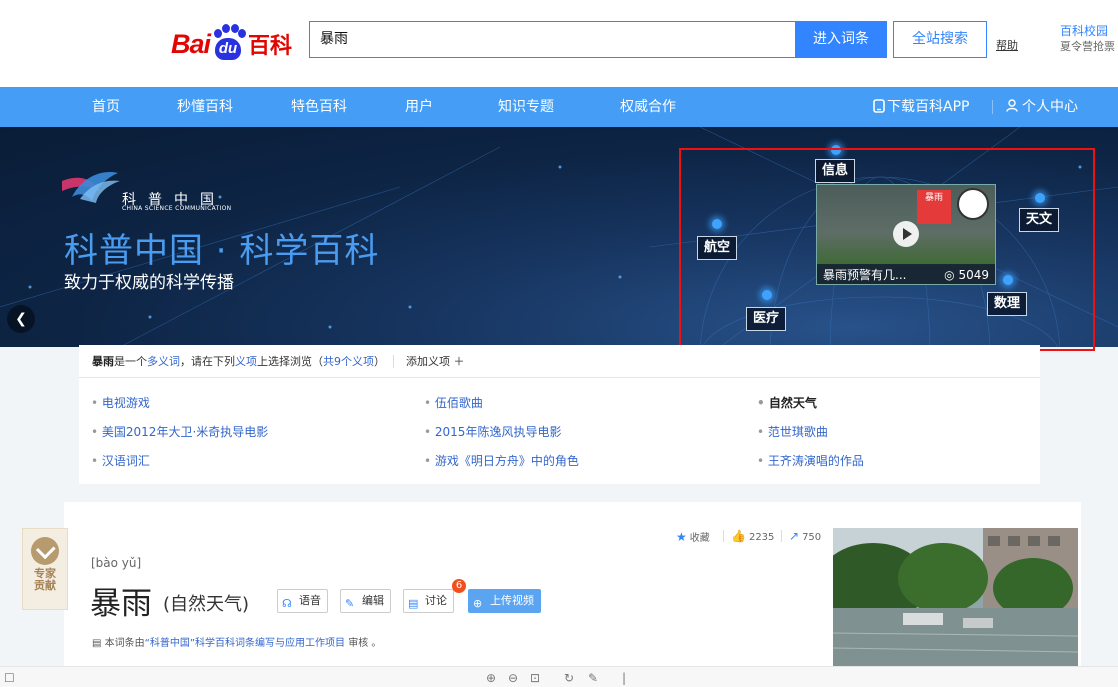 The image size is (1118, 687). I want to click on sense-count-link: 共9个义项, so click(348, 361).